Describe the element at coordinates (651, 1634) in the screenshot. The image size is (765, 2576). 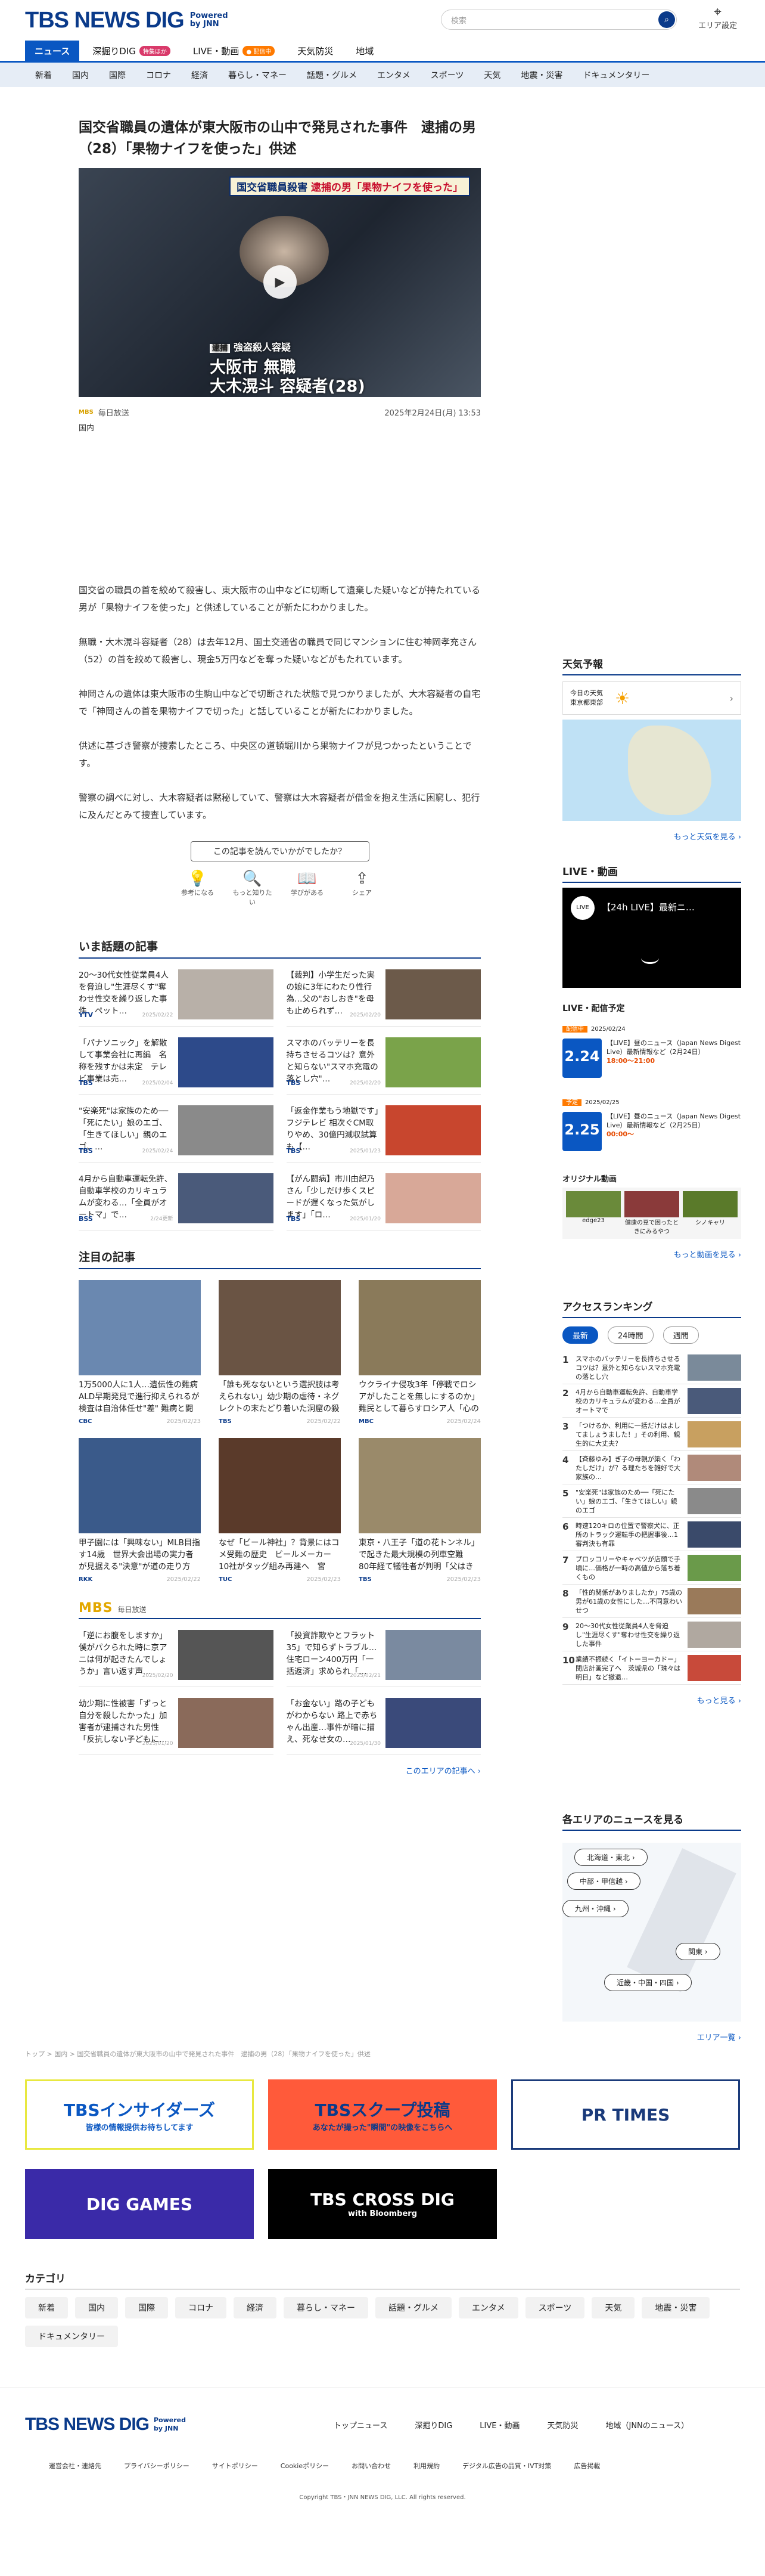
I see `ranking-item: 9 20～30代女性従業員4人を脅迫し"生涯尽くす"奪わせ性交を繰り返した事件` at that location.